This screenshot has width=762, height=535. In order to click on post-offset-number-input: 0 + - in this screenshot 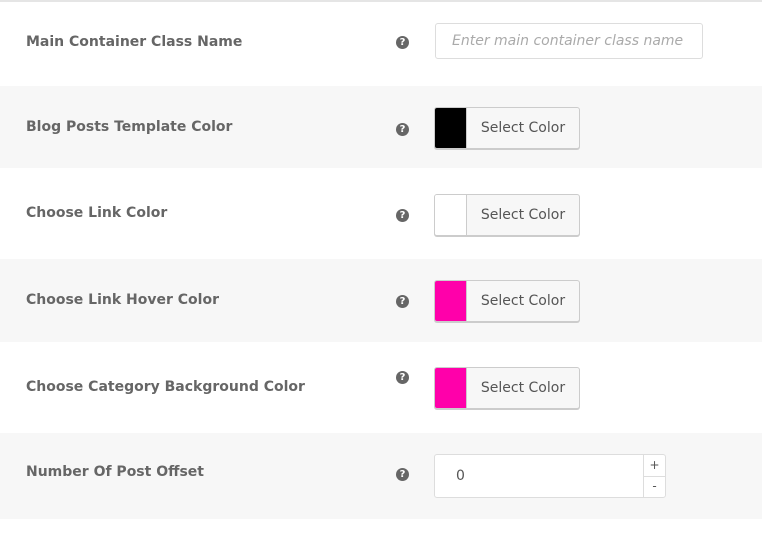, I will do `click(550, 476)`.